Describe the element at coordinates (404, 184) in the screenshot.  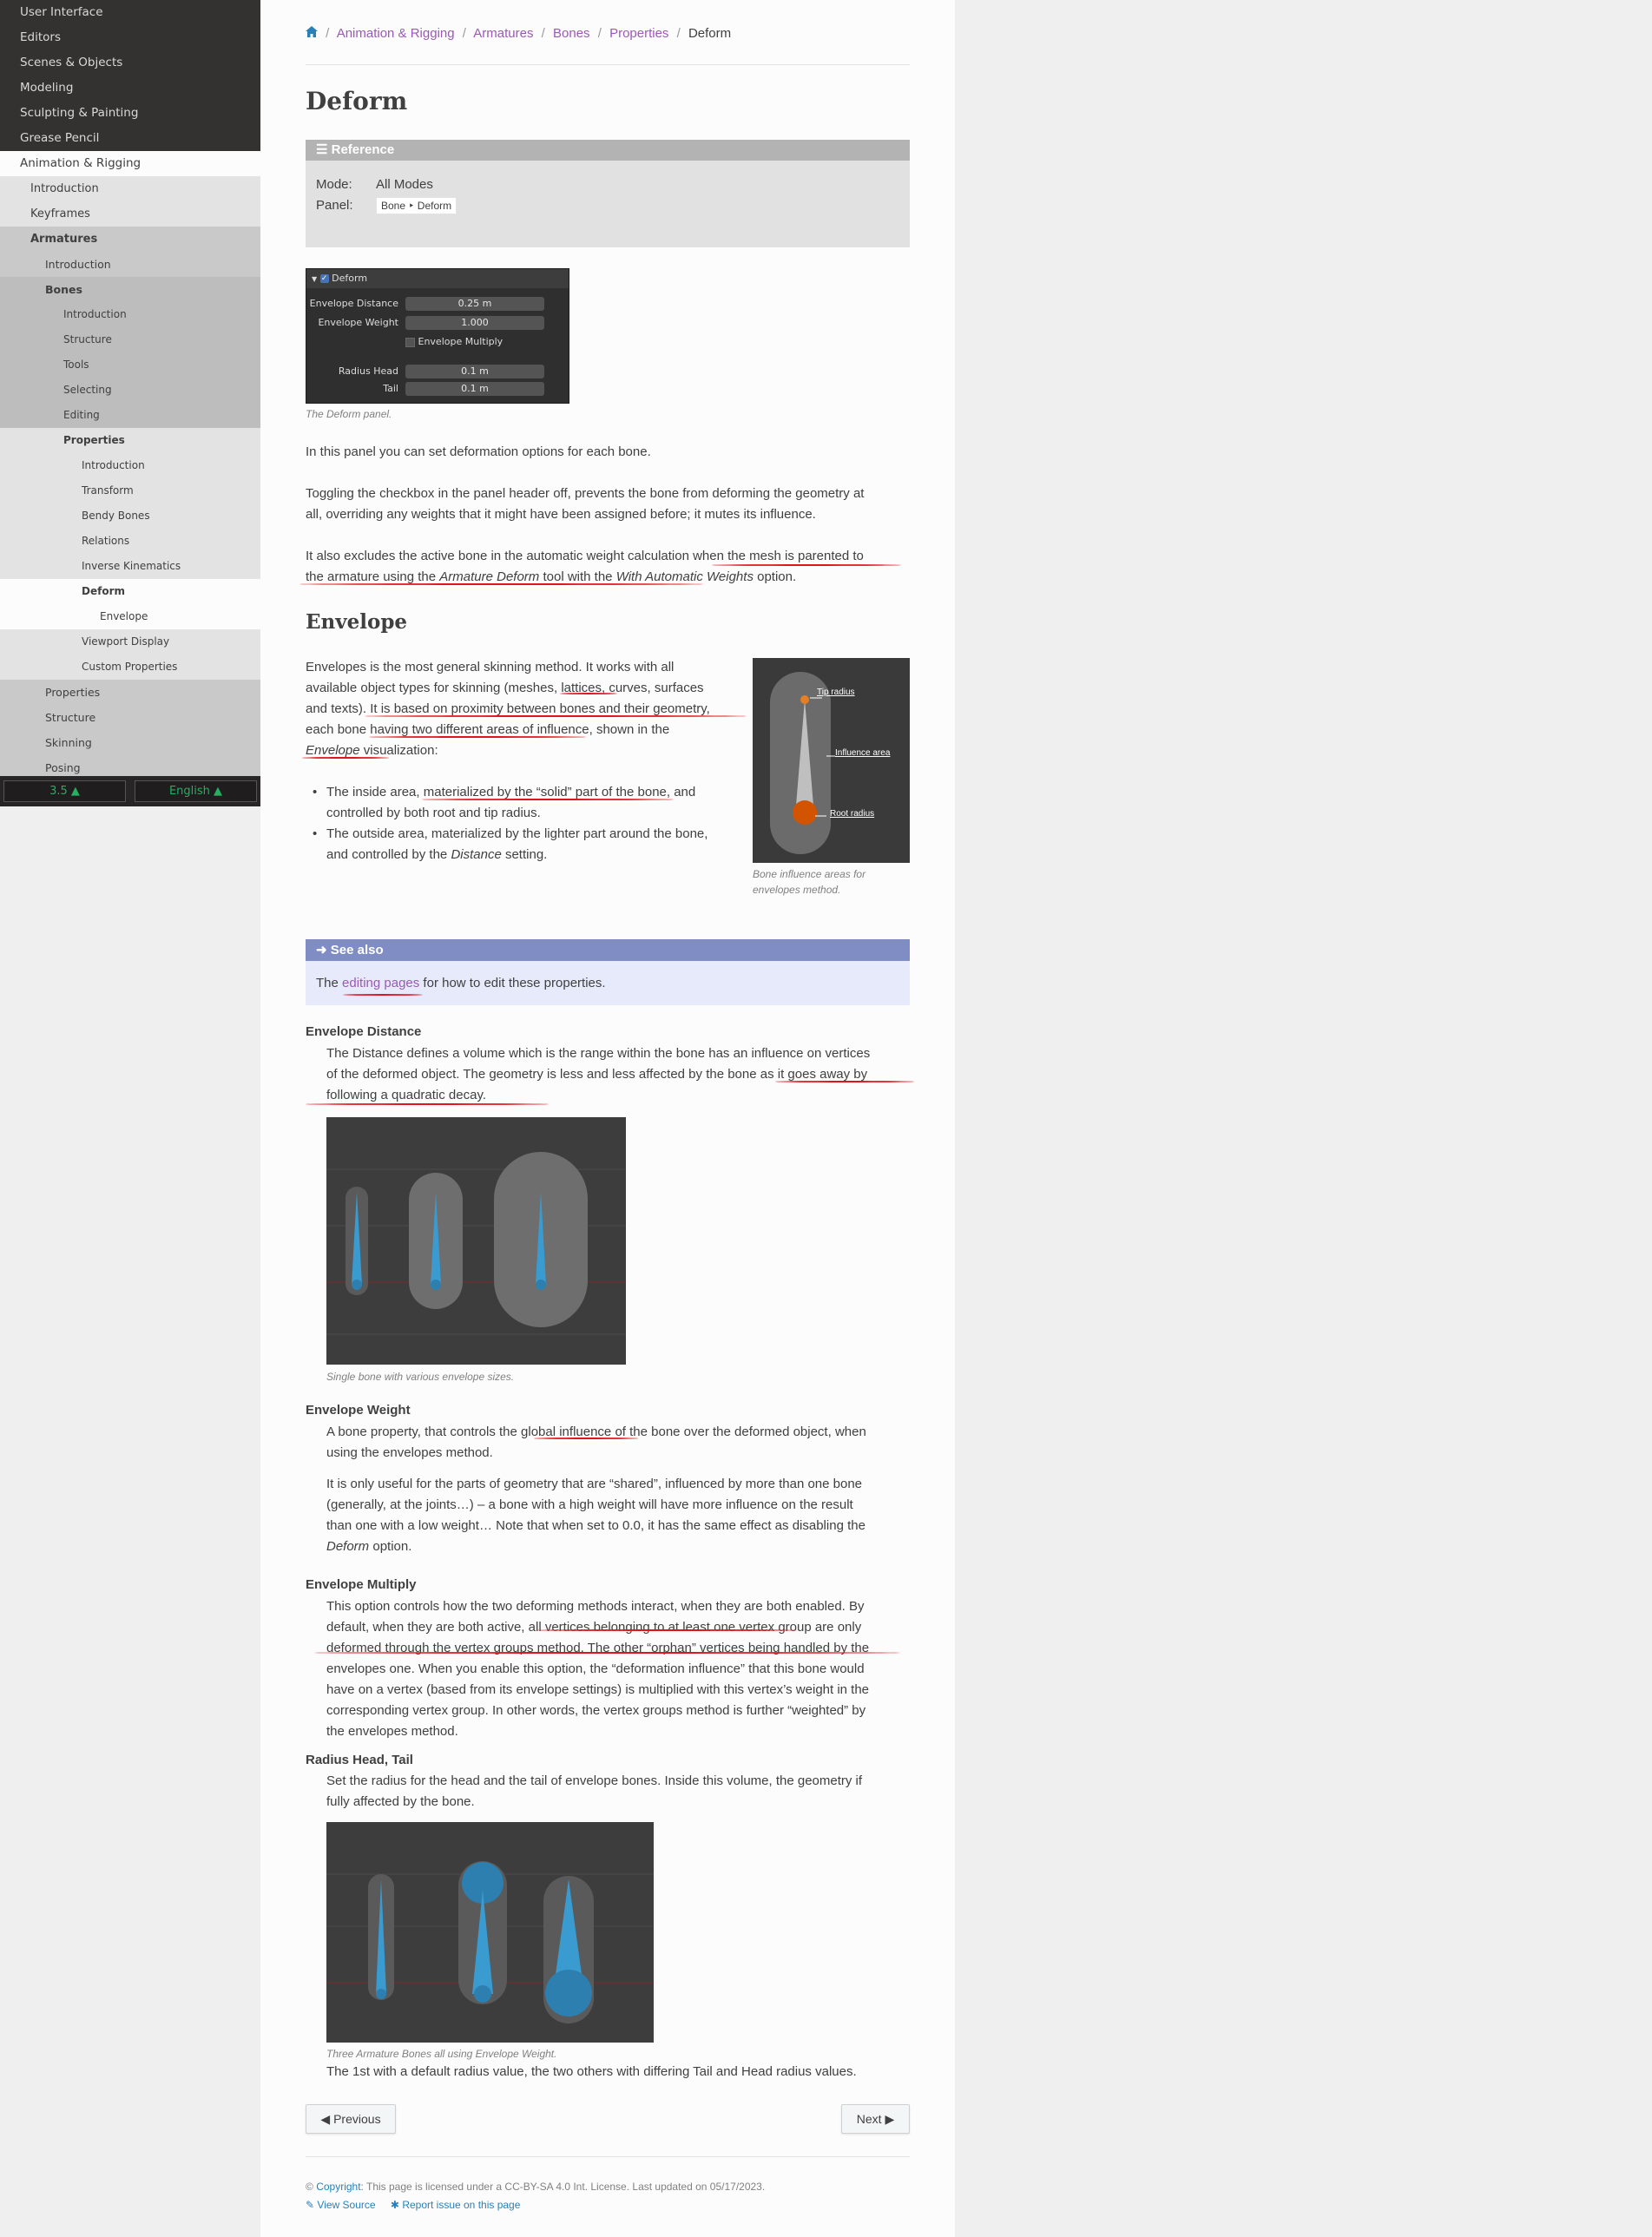
I see `mode-value: All Modes` at that location.